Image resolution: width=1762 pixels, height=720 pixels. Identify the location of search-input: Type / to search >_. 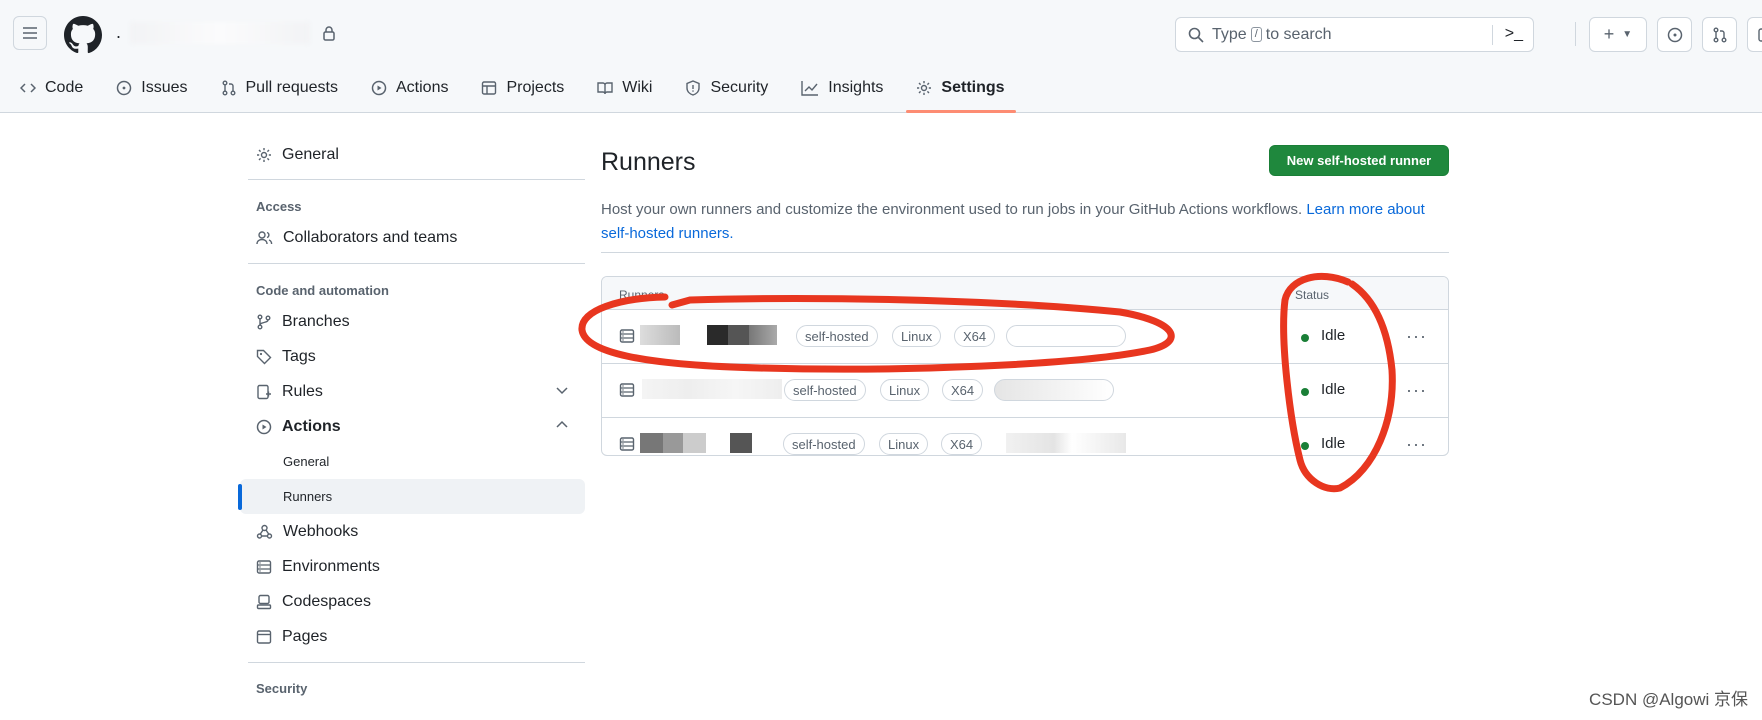
(1354, 34).